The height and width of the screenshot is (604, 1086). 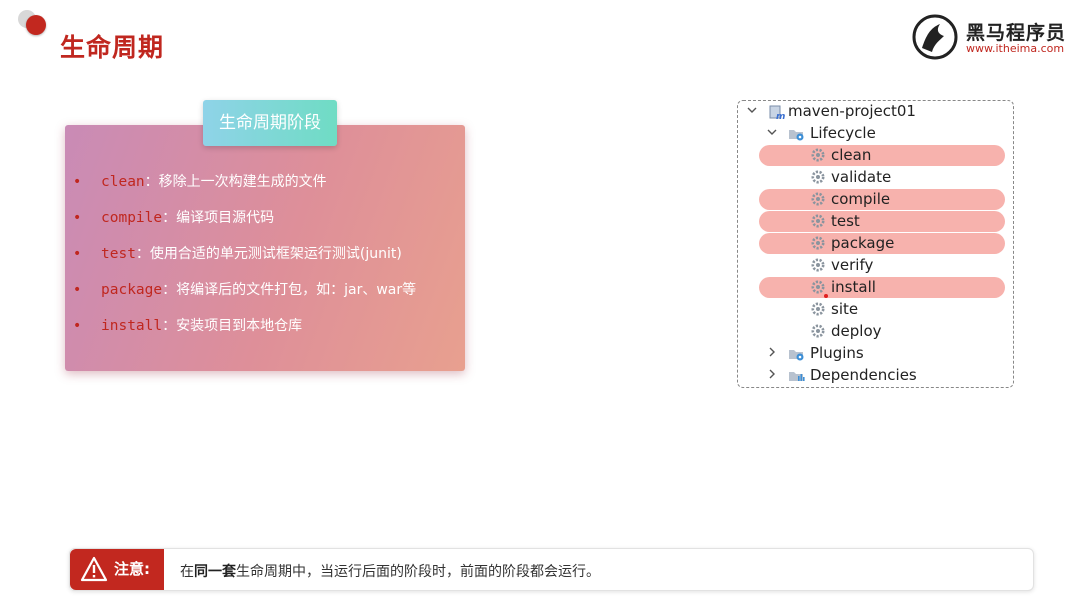 I want to click on list-item: • test：使用合适的单元测试框架运行测试(junit), so click(x=265, y=260).